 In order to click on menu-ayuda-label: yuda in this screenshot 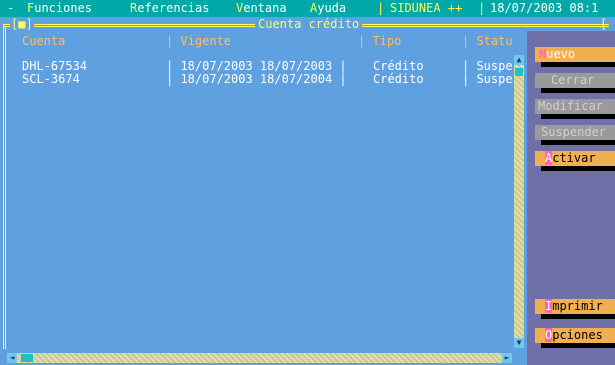, I will do `click(332, 8)`.